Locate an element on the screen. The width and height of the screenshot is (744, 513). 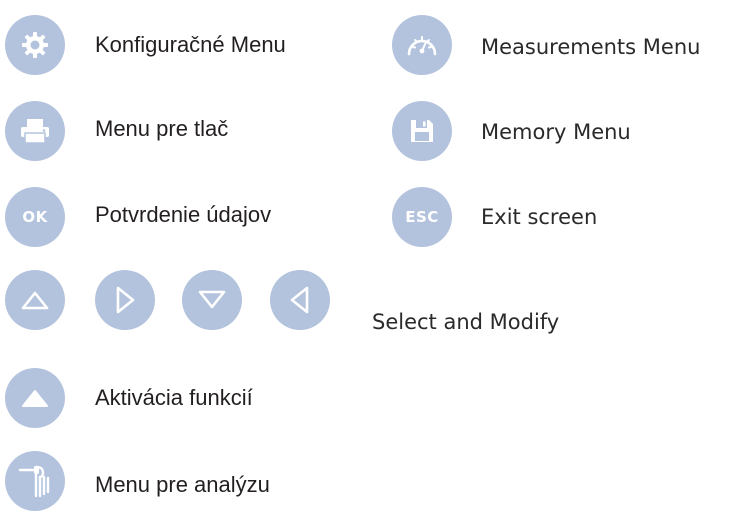
measurements-menu-label: Measurements Menu is located at coordinates (591, 47).